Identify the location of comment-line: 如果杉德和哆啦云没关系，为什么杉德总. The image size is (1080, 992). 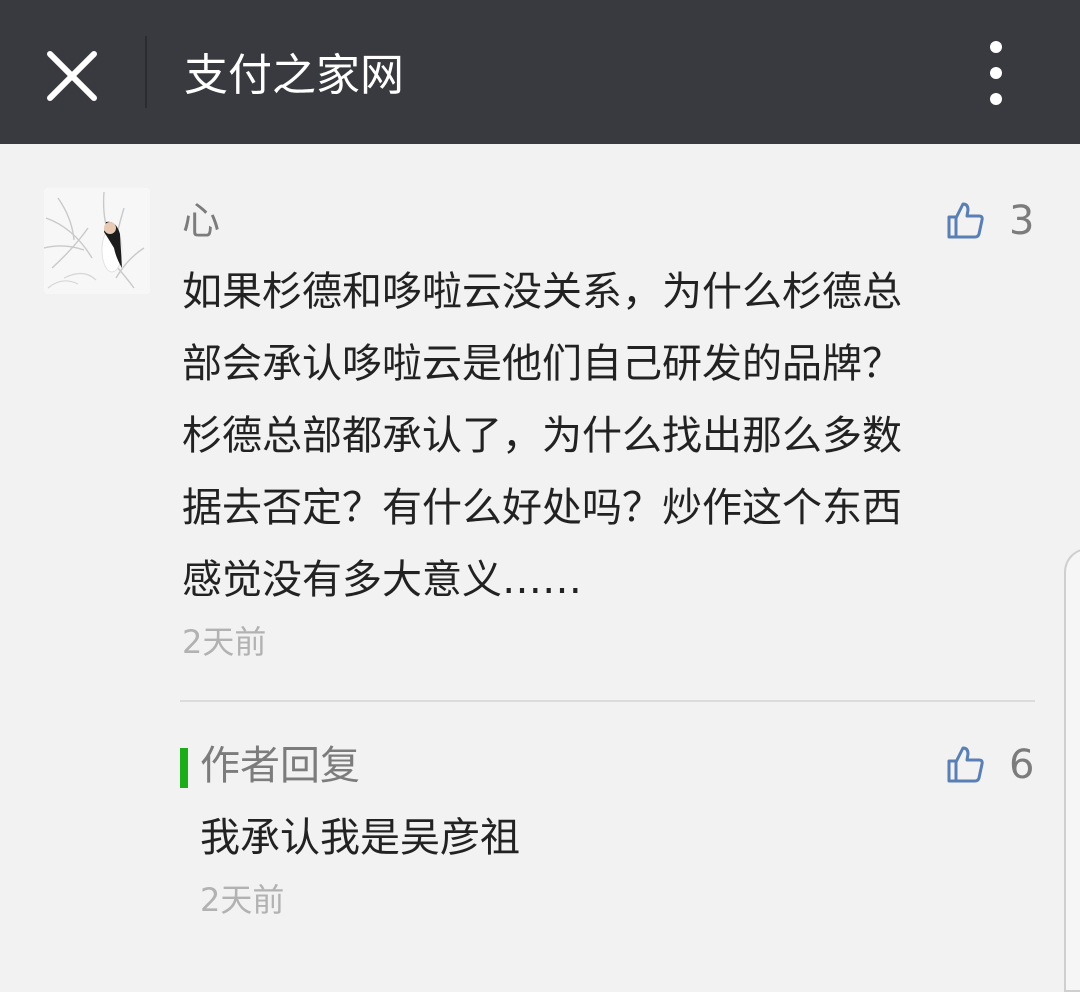
(542, 292).